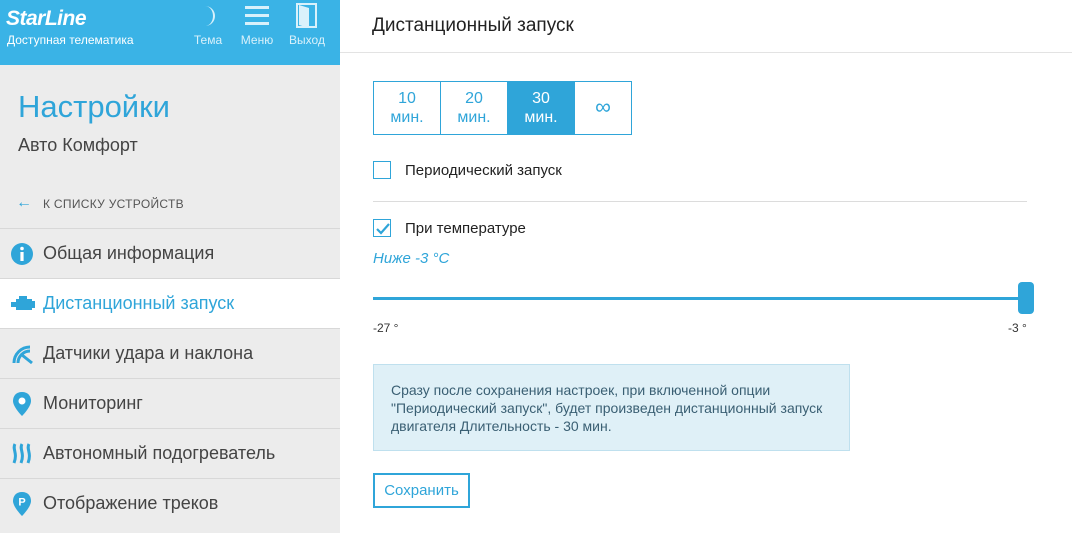  I want to click on sidebar-item-label: Датчики удара и наклона, so click(148, 353).